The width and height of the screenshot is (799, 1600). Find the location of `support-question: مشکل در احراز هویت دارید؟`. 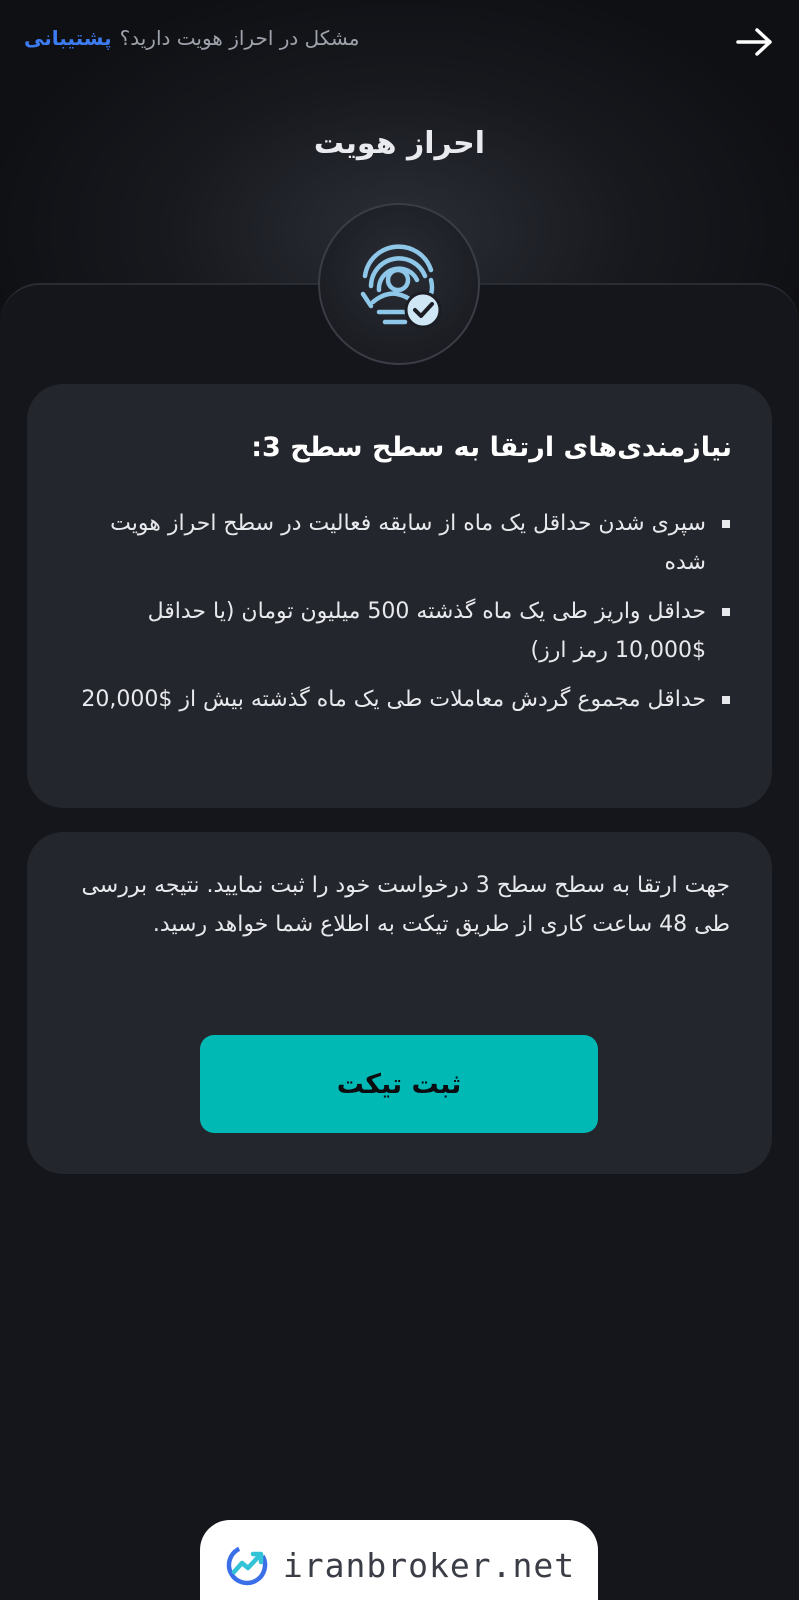

support-question: مشکل در احراز هویت دارید؟ is located at coordinates (239, 38).